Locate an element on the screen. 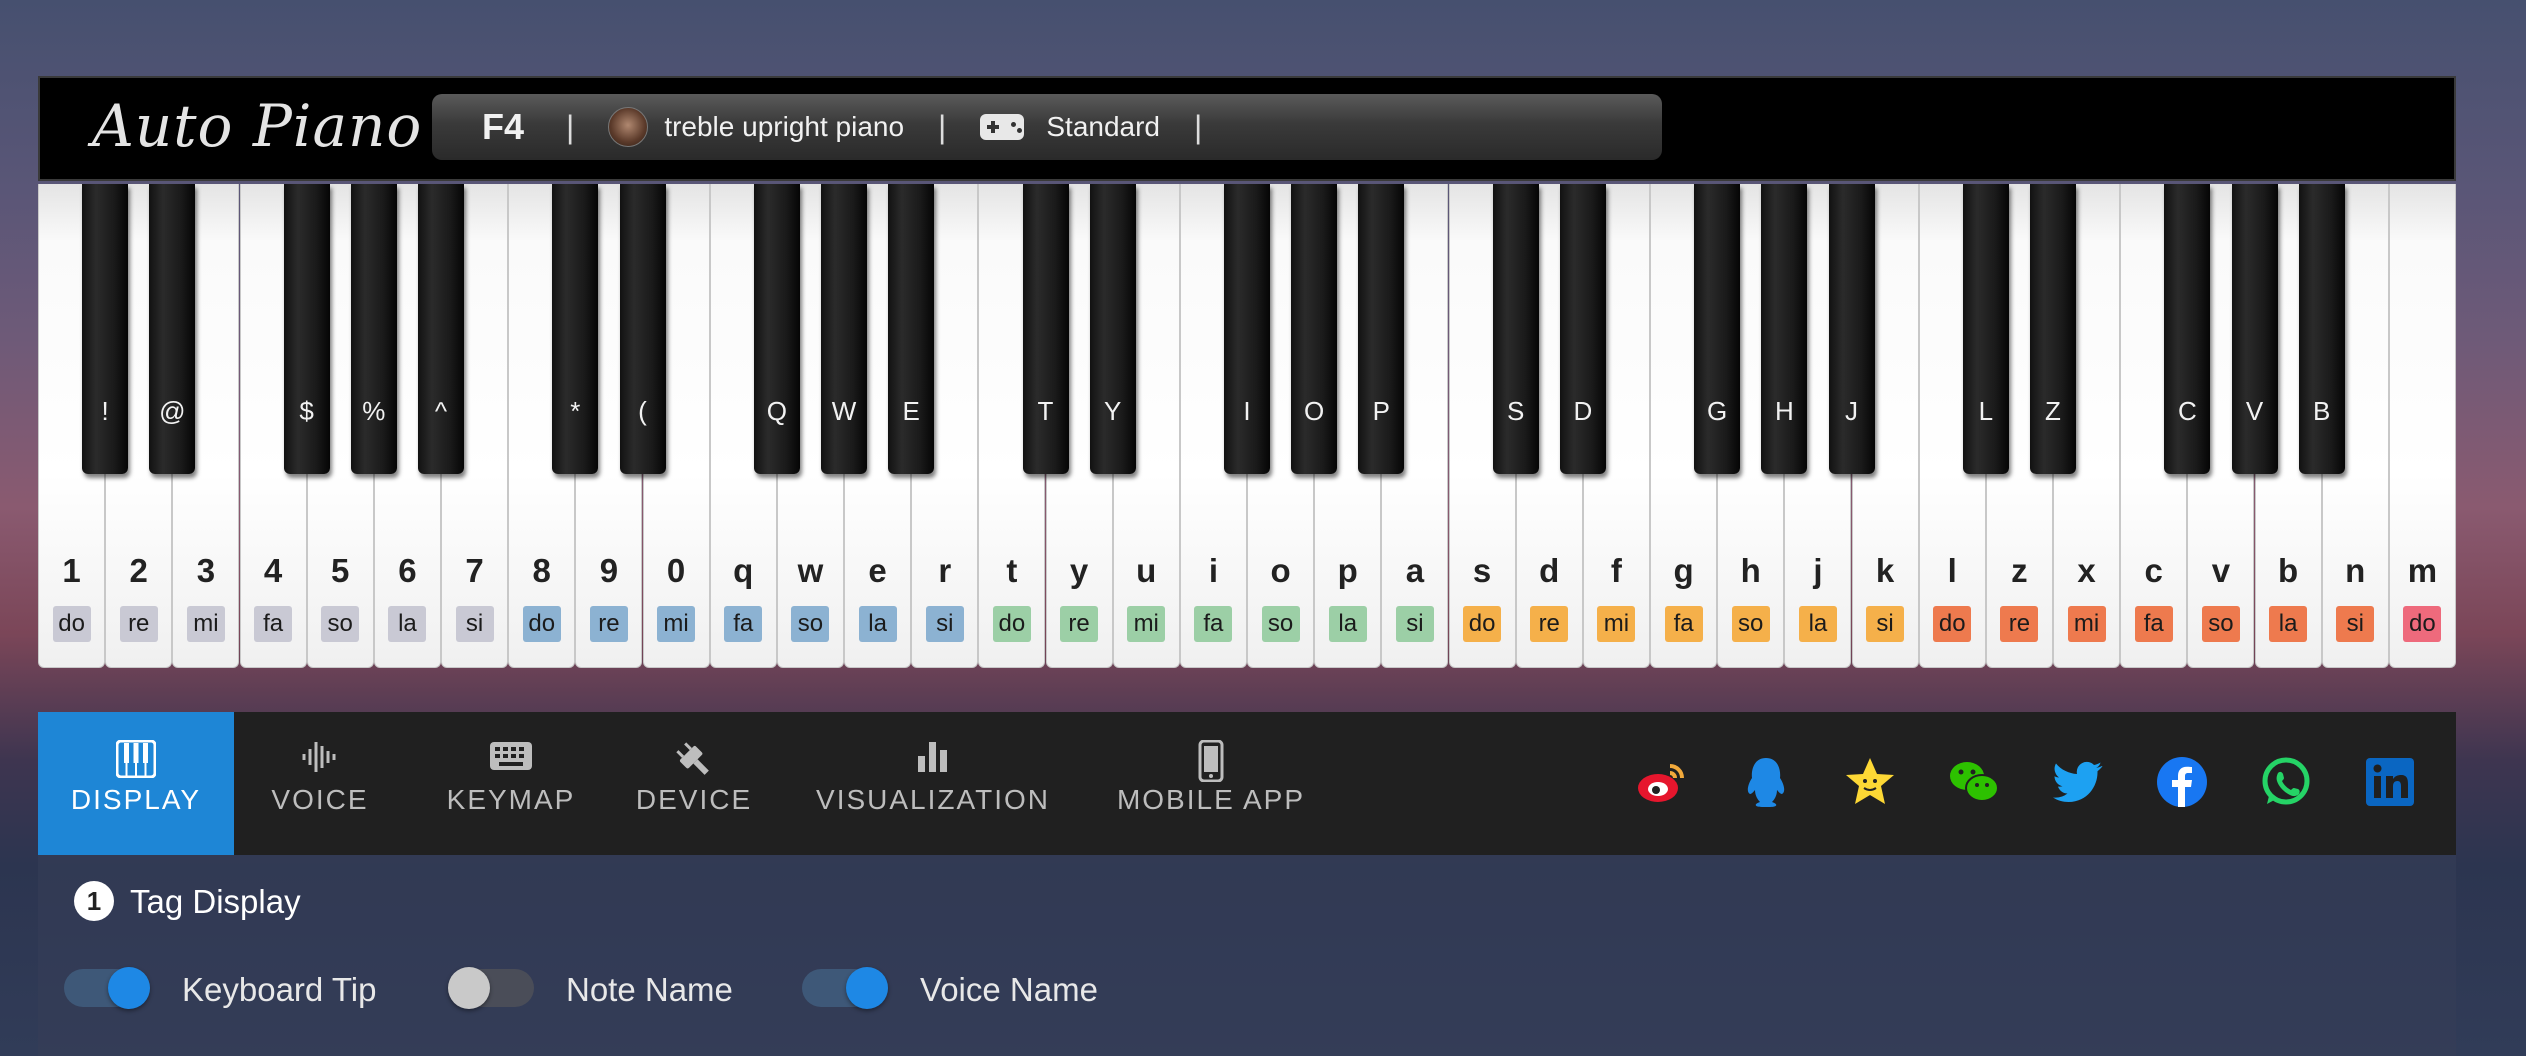 This screenshot has width=2526, height=1056. white-key: m do is located at coordinates (2422, 426).